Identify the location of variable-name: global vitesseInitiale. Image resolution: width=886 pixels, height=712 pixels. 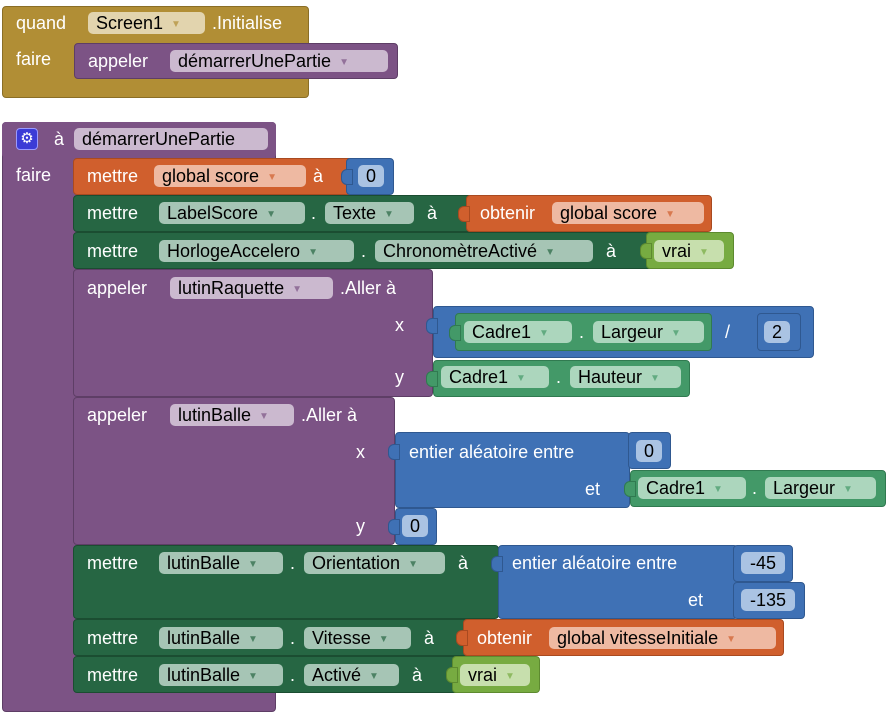
(638, 638).